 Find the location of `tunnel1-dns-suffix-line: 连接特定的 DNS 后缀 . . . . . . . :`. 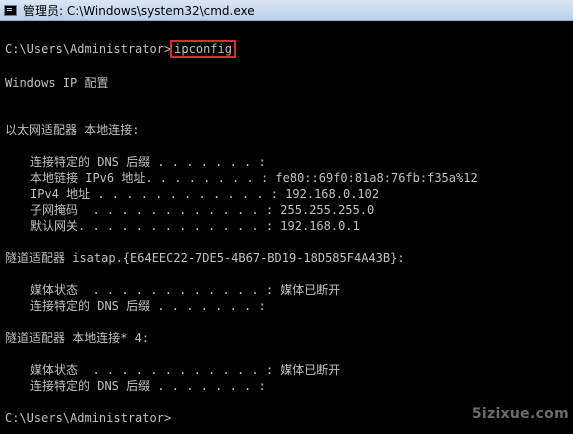

tunnel1-dns-suffix-line: 连接特定的 DNS 后缀 . . . . . . . : is located at coordinates (148, 306).